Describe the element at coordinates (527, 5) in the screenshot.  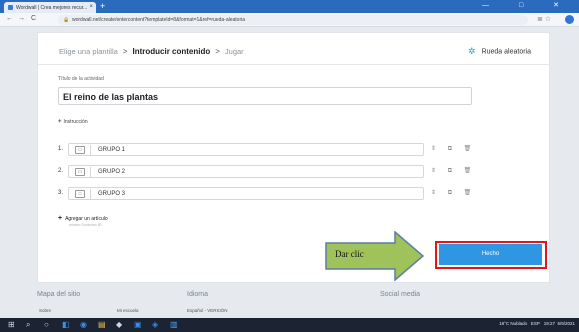
I see `window-controls: — □ ✕` at that location.